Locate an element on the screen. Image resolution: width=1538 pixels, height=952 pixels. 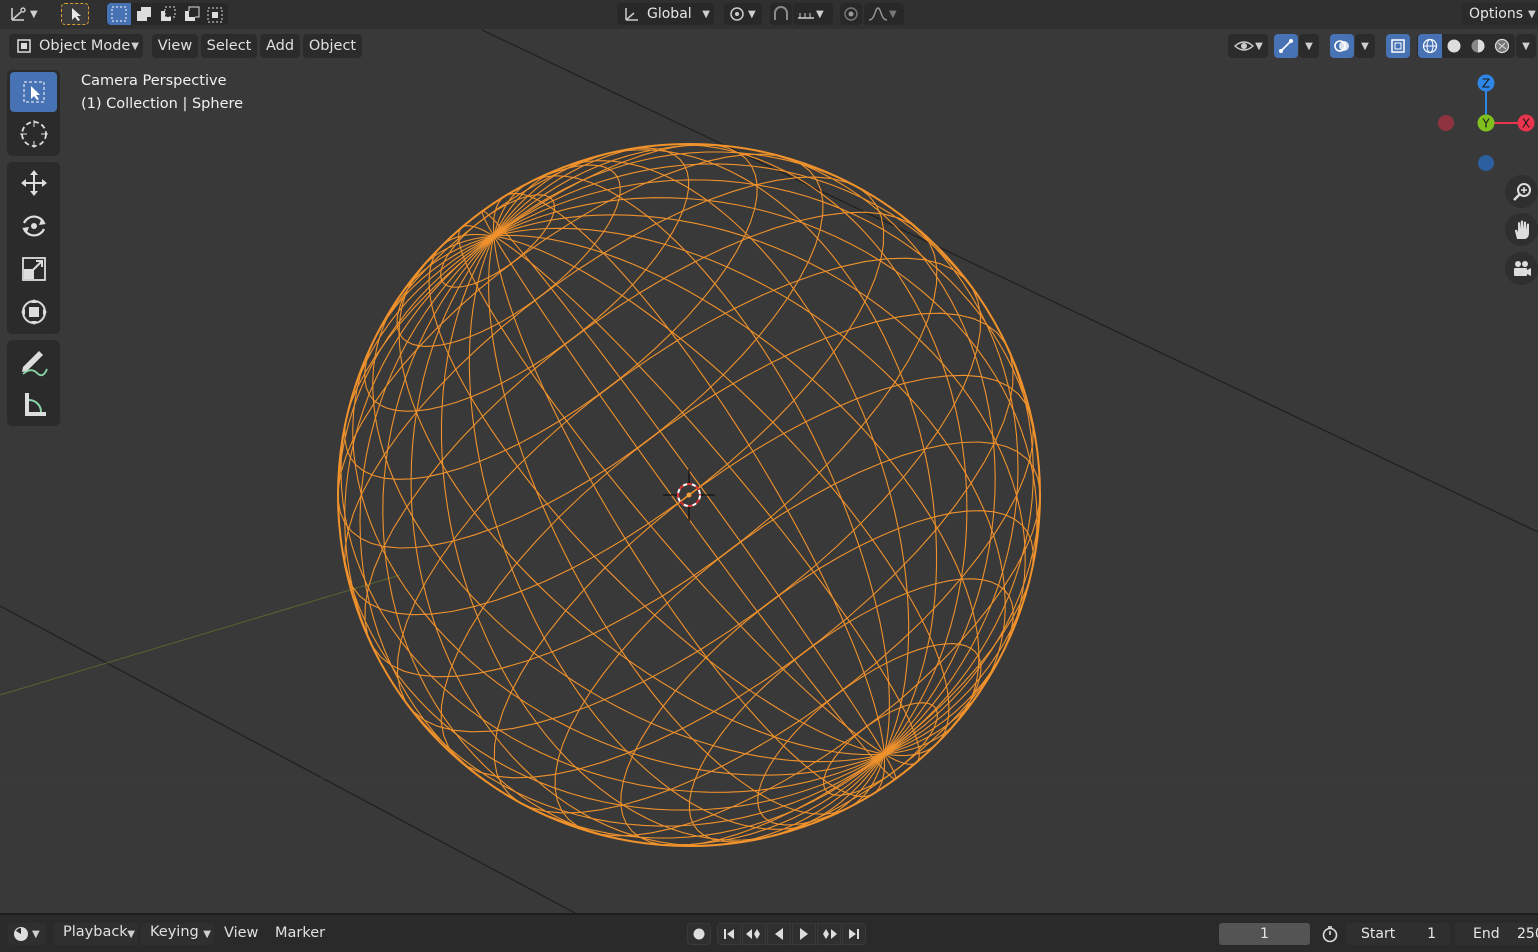
play-reverse-icon is located at coordinates (779, 934).